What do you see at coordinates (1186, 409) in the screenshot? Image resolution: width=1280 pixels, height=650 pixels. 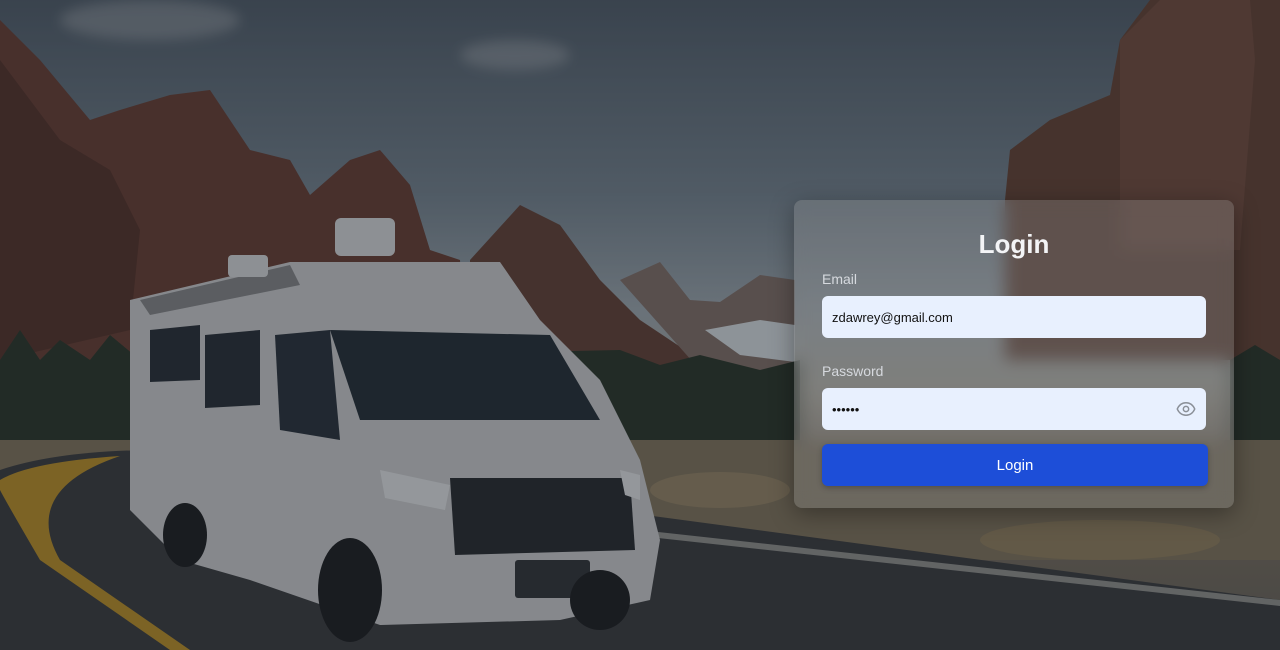 I see `eye-icon` at bounding box center [1186, 409].